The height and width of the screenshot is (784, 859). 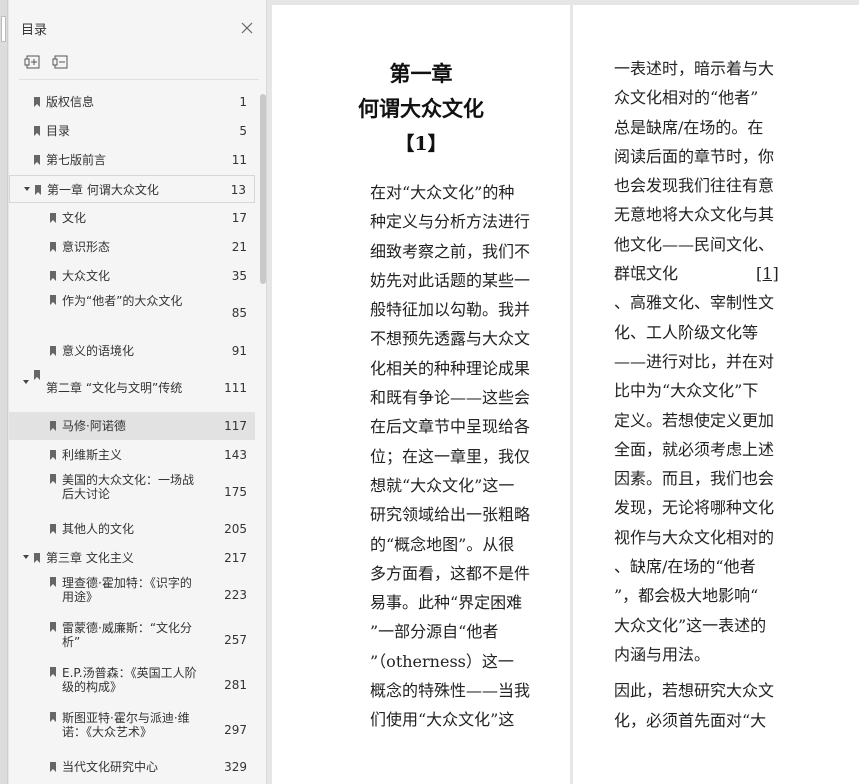 I want to click on collapse-all-icon, so click(x=61, y=62).